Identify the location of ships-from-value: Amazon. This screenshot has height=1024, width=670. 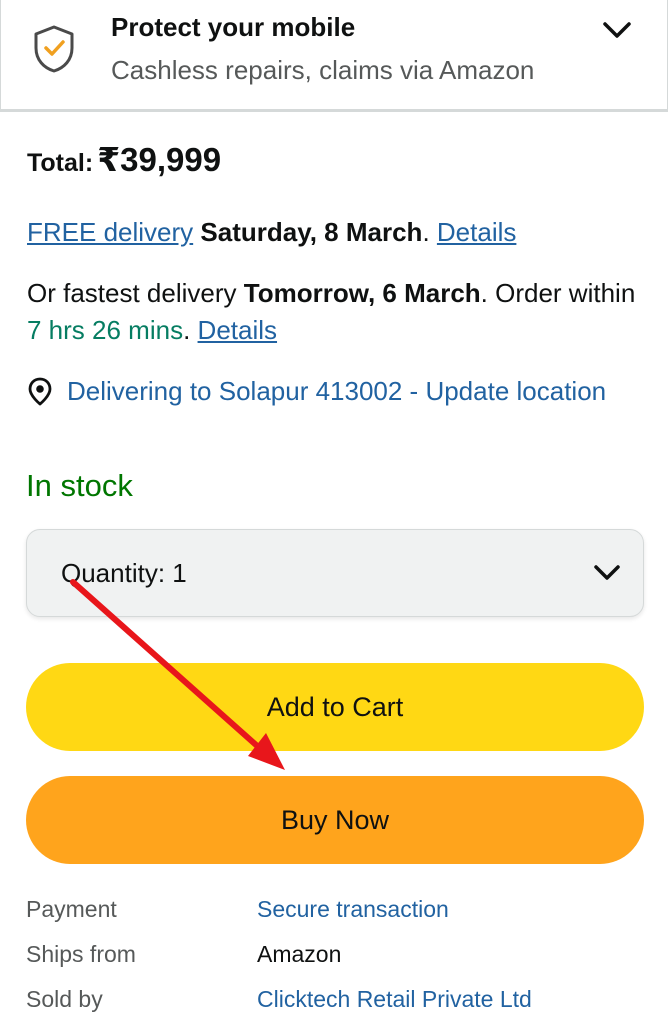
(299, 954).